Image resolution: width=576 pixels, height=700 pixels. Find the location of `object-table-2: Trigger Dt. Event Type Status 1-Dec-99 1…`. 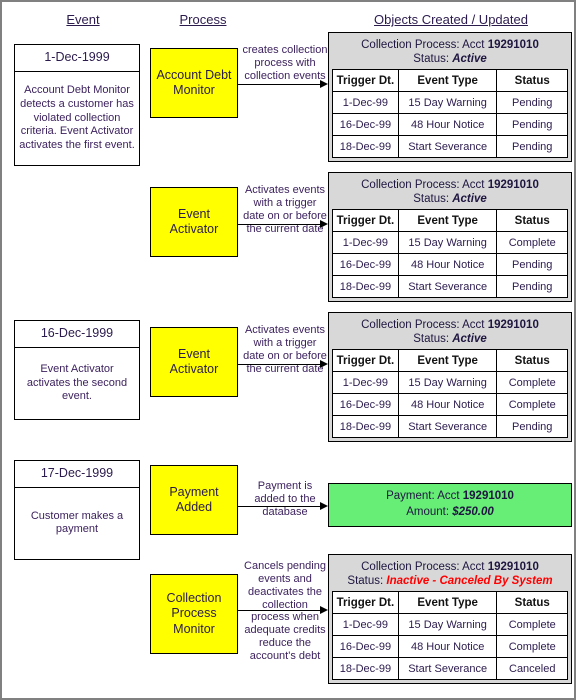

object-table-2: Trigger Dt. Event Type Status 1-Dec-99 1… is located at coordinates (450, 254).